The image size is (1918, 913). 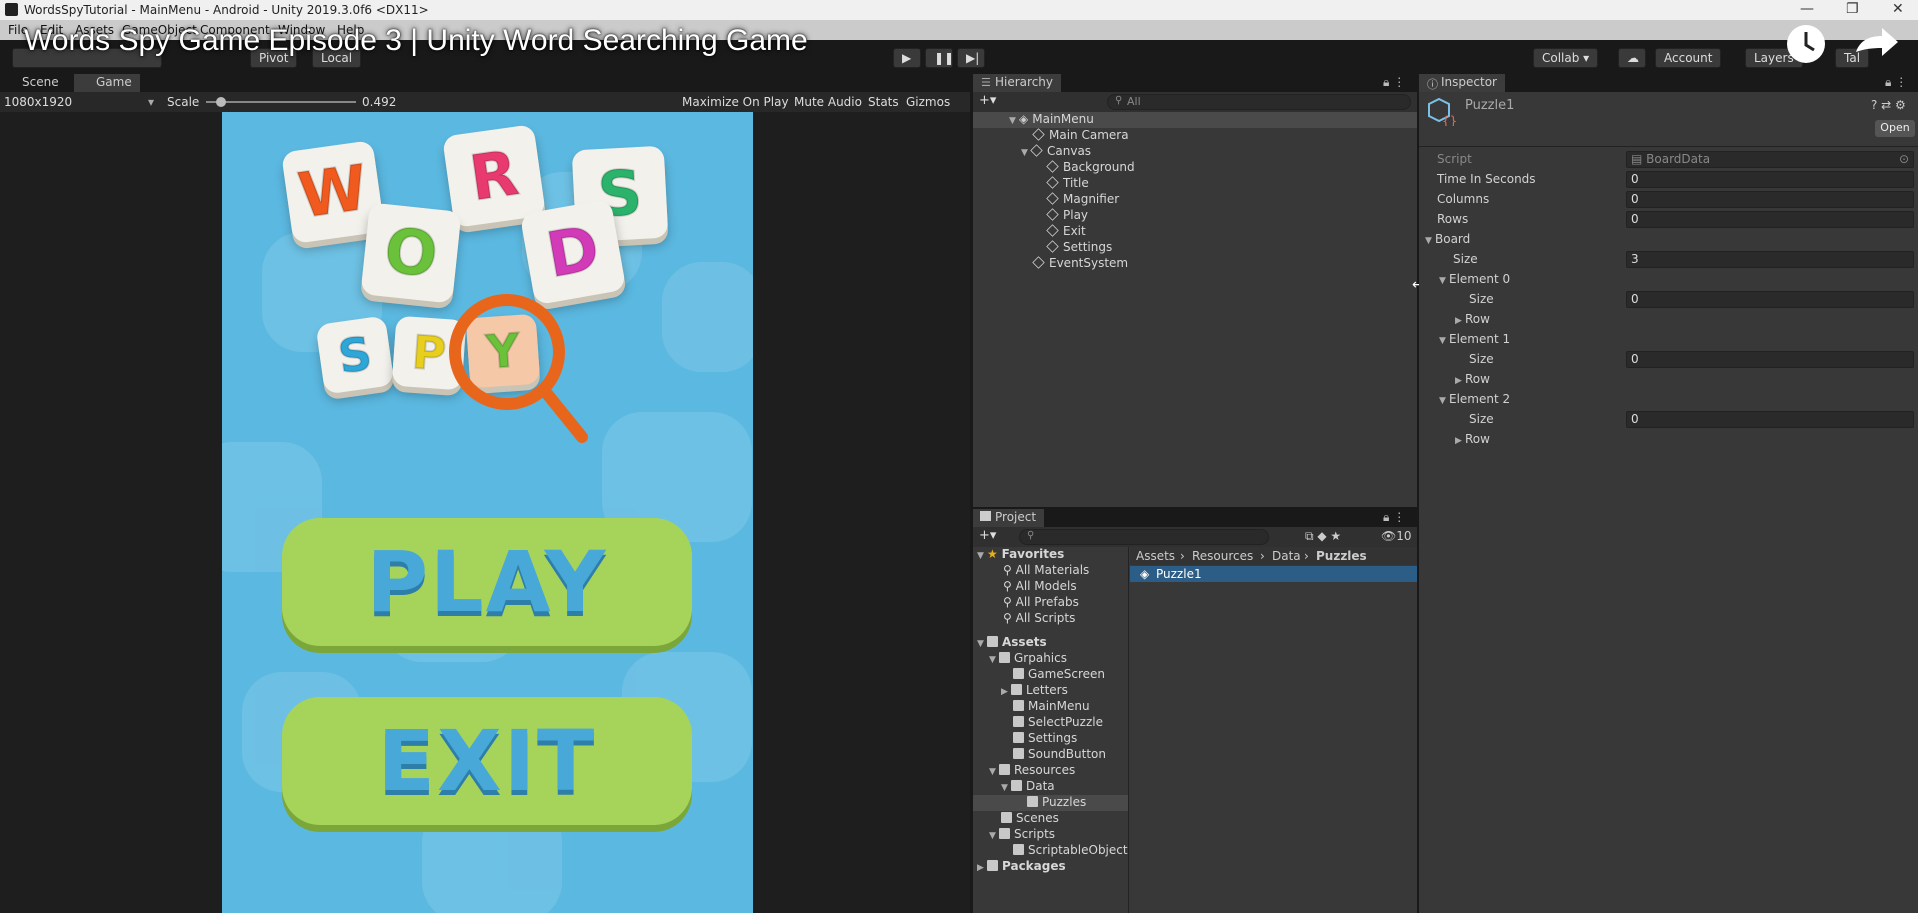 I want to click on mute-audio-toggle: Mute Audio, so click(x=828, y=102).